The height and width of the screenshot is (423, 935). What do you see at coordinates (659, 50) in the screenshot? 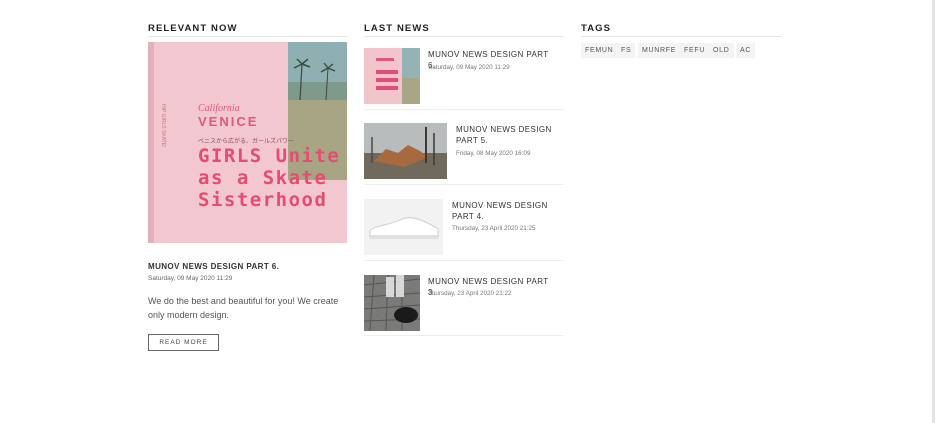
I see `tag-munrfe: MUNRFE` at bounding box center [659, 50].